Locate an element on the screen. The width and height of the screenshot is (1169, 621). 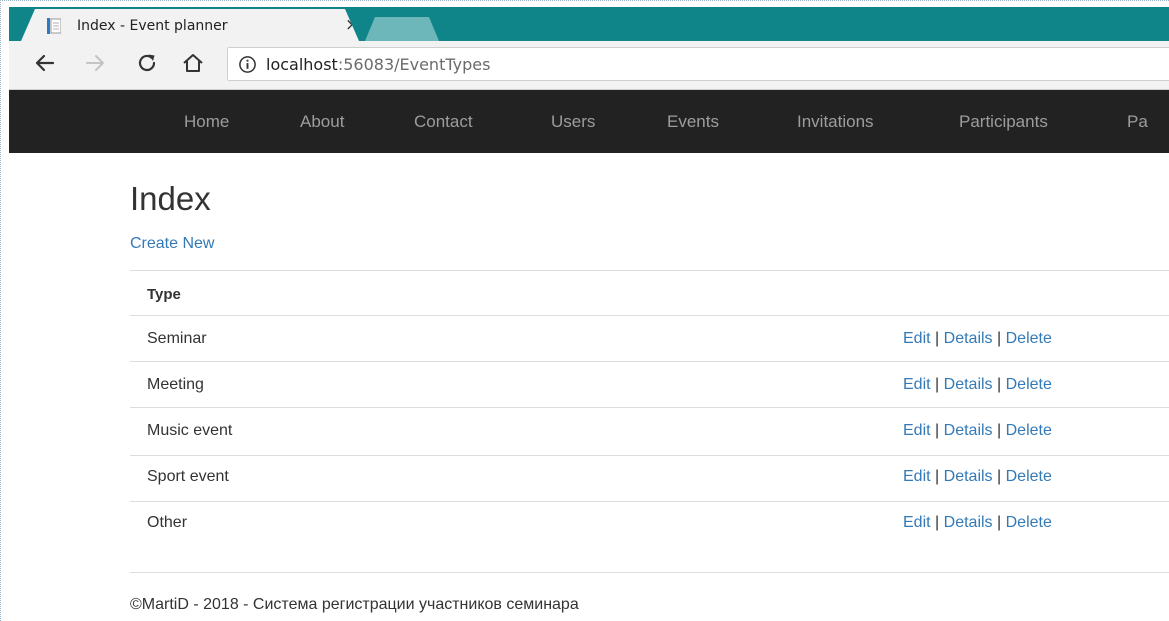
page-favicon-icon is located at coordinates (54, 26).